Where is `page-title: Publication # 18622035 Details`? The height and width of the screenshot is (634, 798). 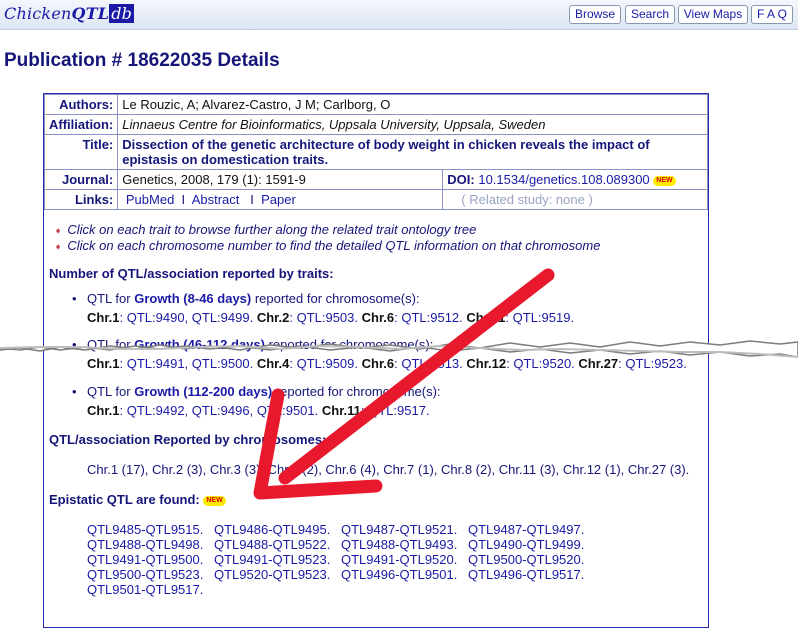 page-title: Publication # 18622035 Details is located at coordinates (142, 60).